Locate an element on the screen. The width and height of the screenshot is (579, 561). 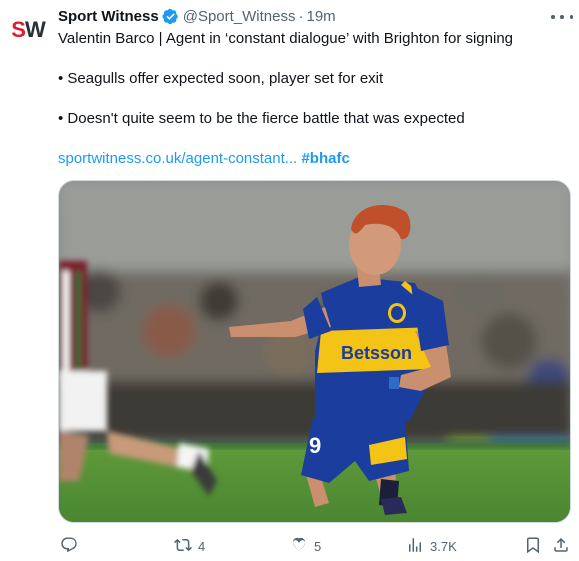
author-name: Sport Witness is located at coordinates (108, 16).